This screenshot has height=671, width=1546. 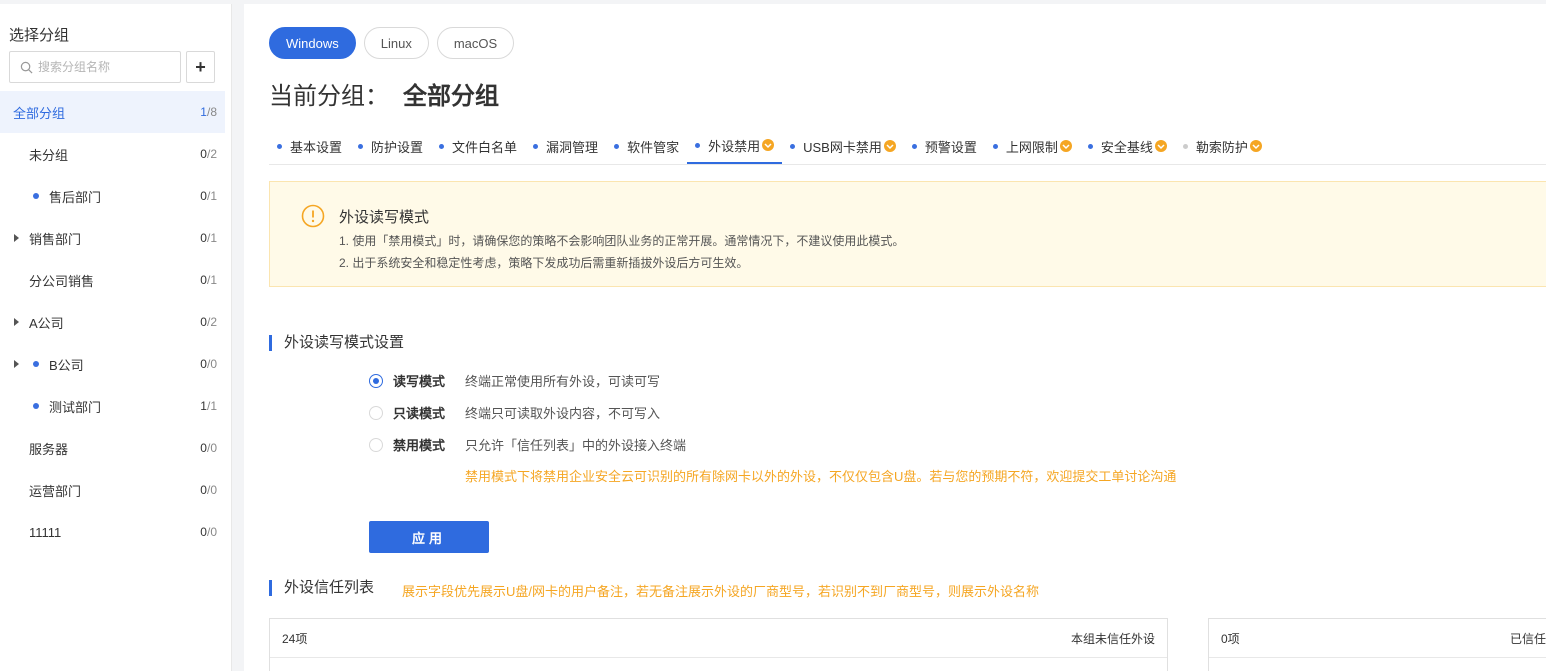 What do you see at coordinates (108, 67) in the screenshot?
I see `group-search-input` at bounding box center [108, 67].